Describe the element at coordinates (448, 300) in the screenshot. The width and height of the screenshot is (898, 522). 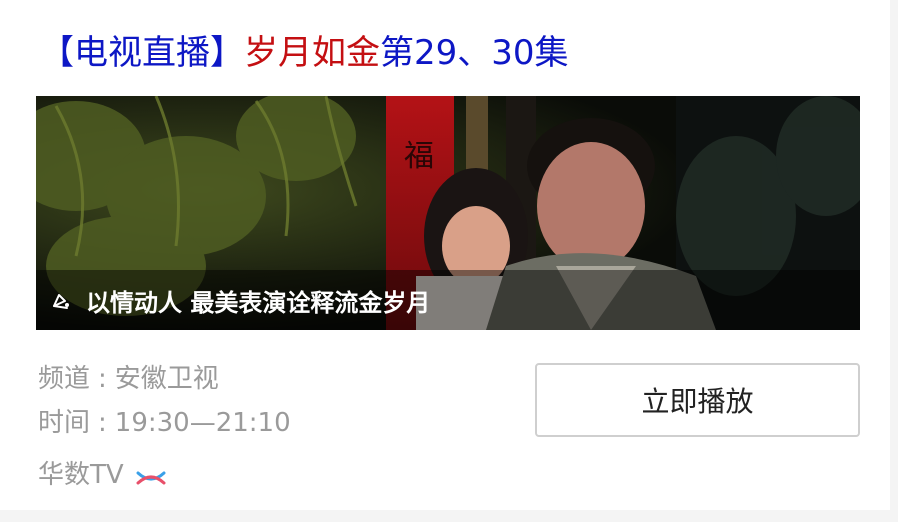
I see `hero-caption-bar: 以情动人 最美表演诠释流金岁月` at that location.